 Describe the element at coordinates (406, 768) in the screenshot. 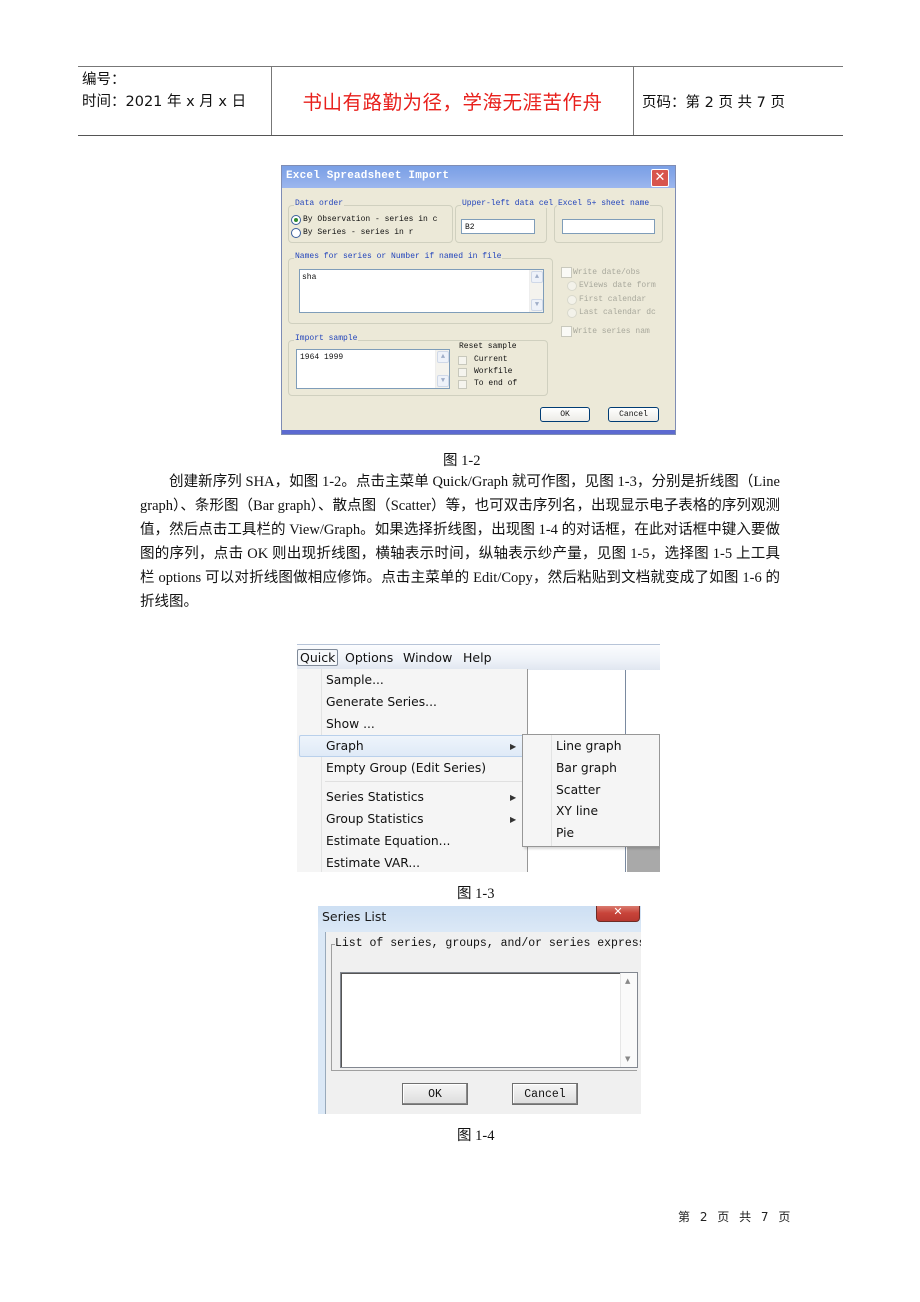

I see `menu-item-empty-group: Empty Group (Edit Series)` at that location.